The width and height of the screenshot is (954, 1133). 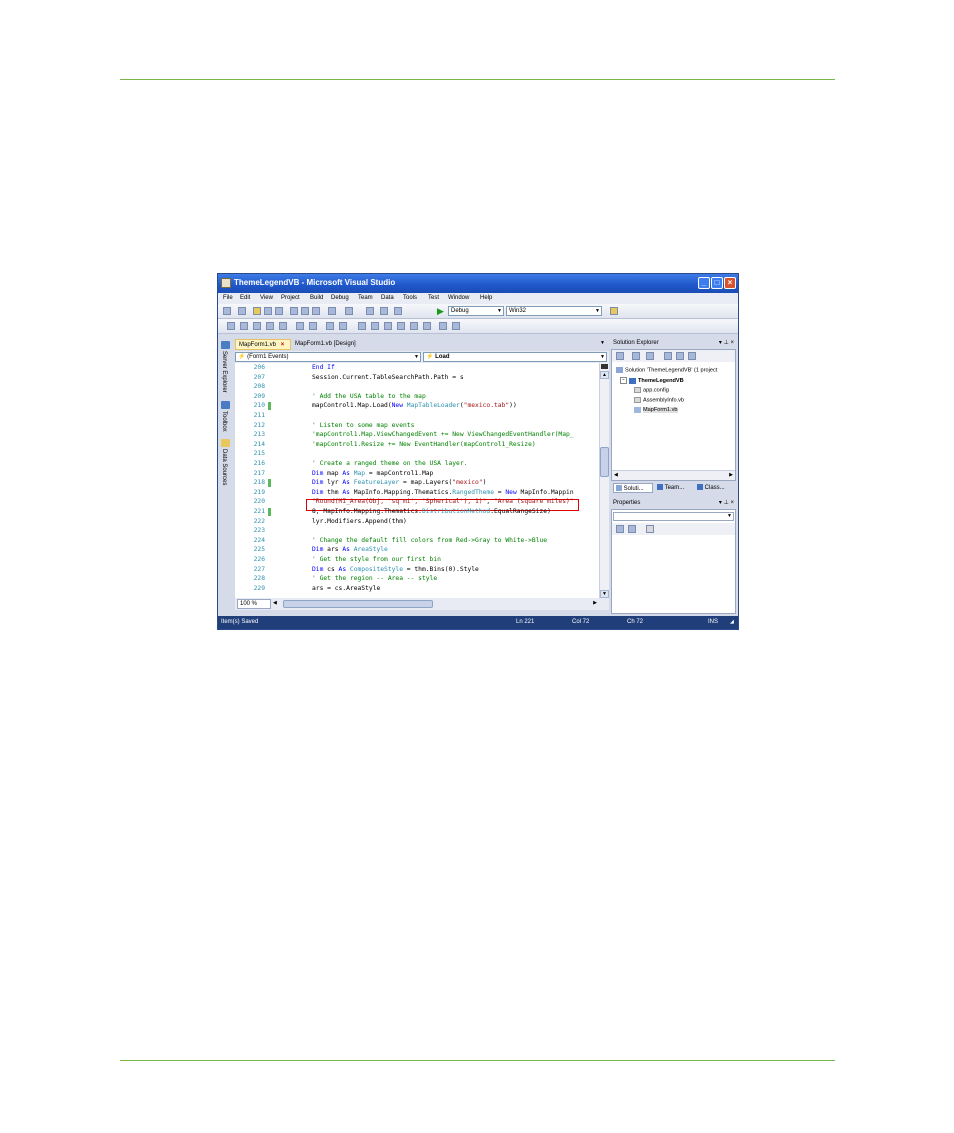 I want to click on editor-vertical-scrollbar: ▲ ▼, so click(x=604, y=480).